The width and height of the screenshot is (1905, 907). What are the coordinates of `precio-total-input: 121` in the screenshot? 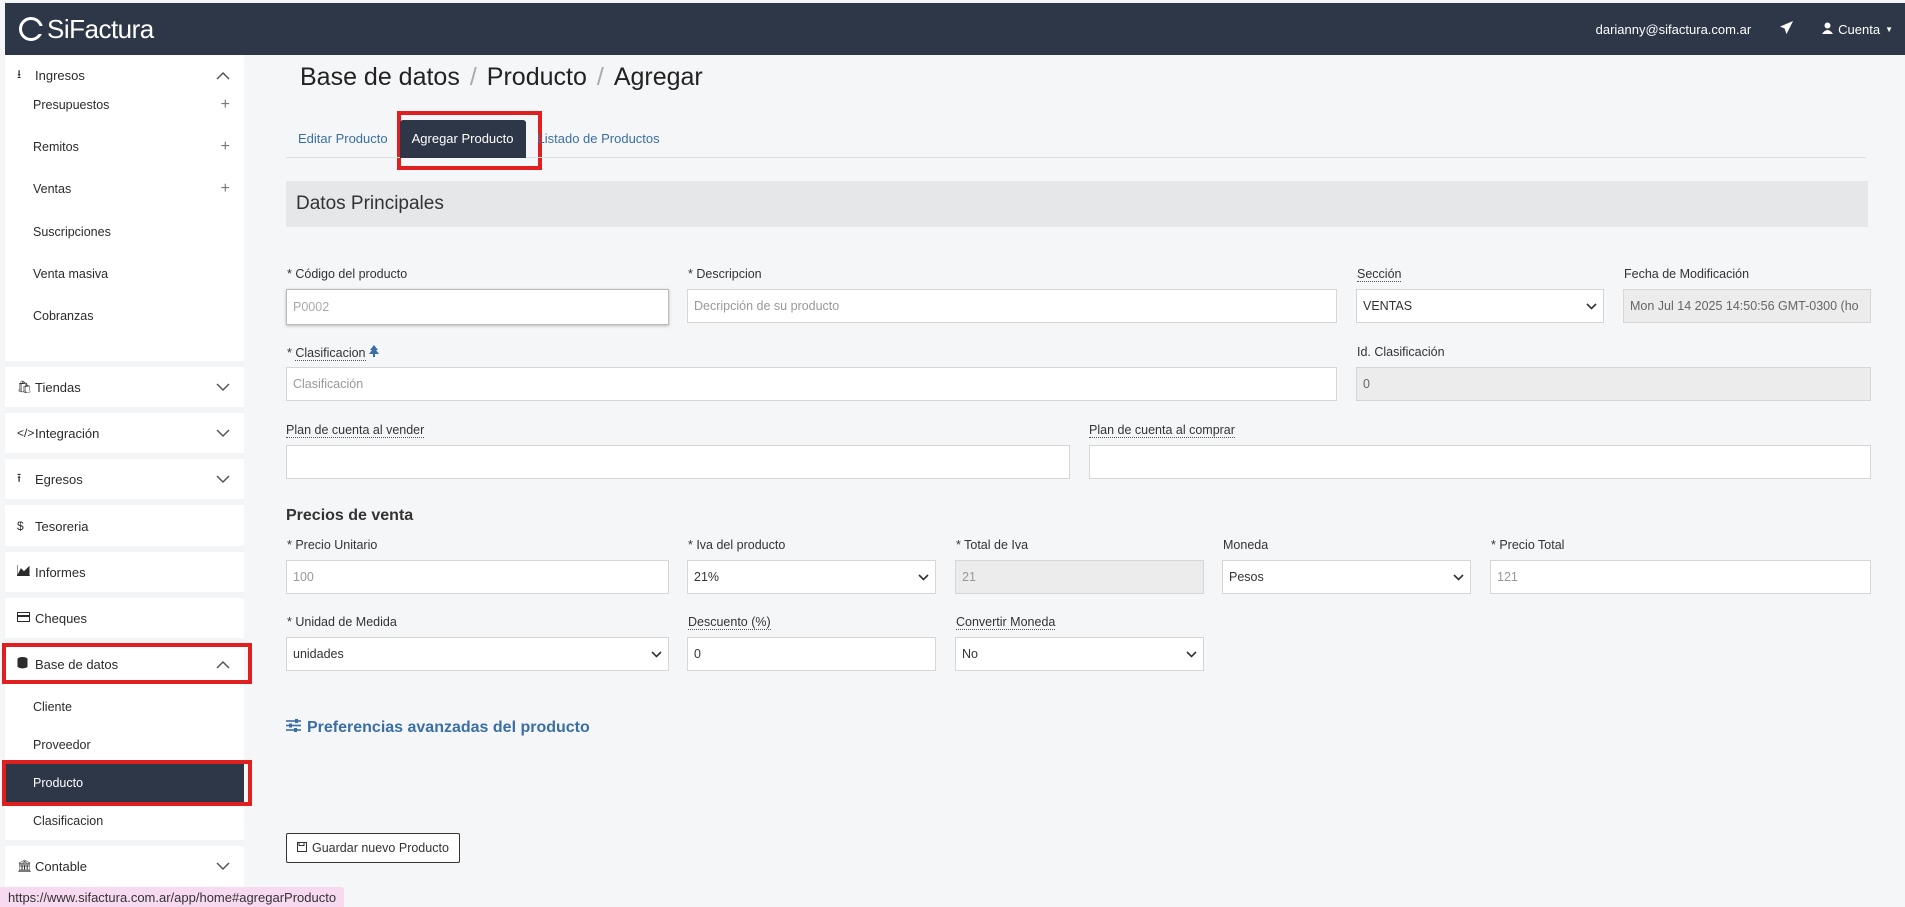 It's located at (1680, 577).